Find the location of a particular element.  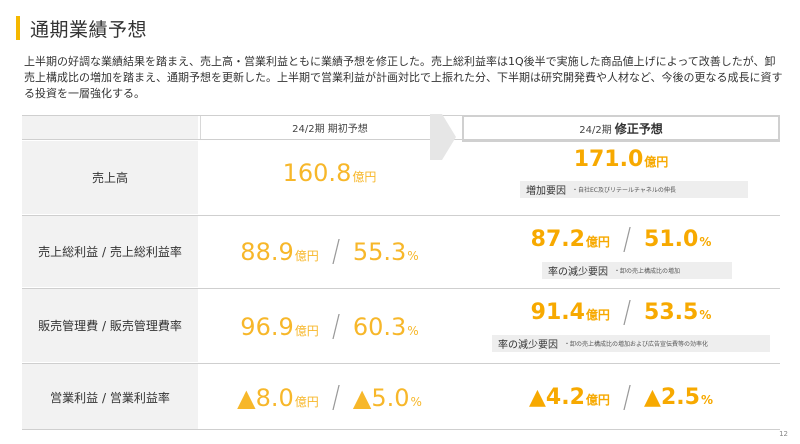

header-original-forecast: 24/2期 期初予想 is located at coordinates (329, 127).